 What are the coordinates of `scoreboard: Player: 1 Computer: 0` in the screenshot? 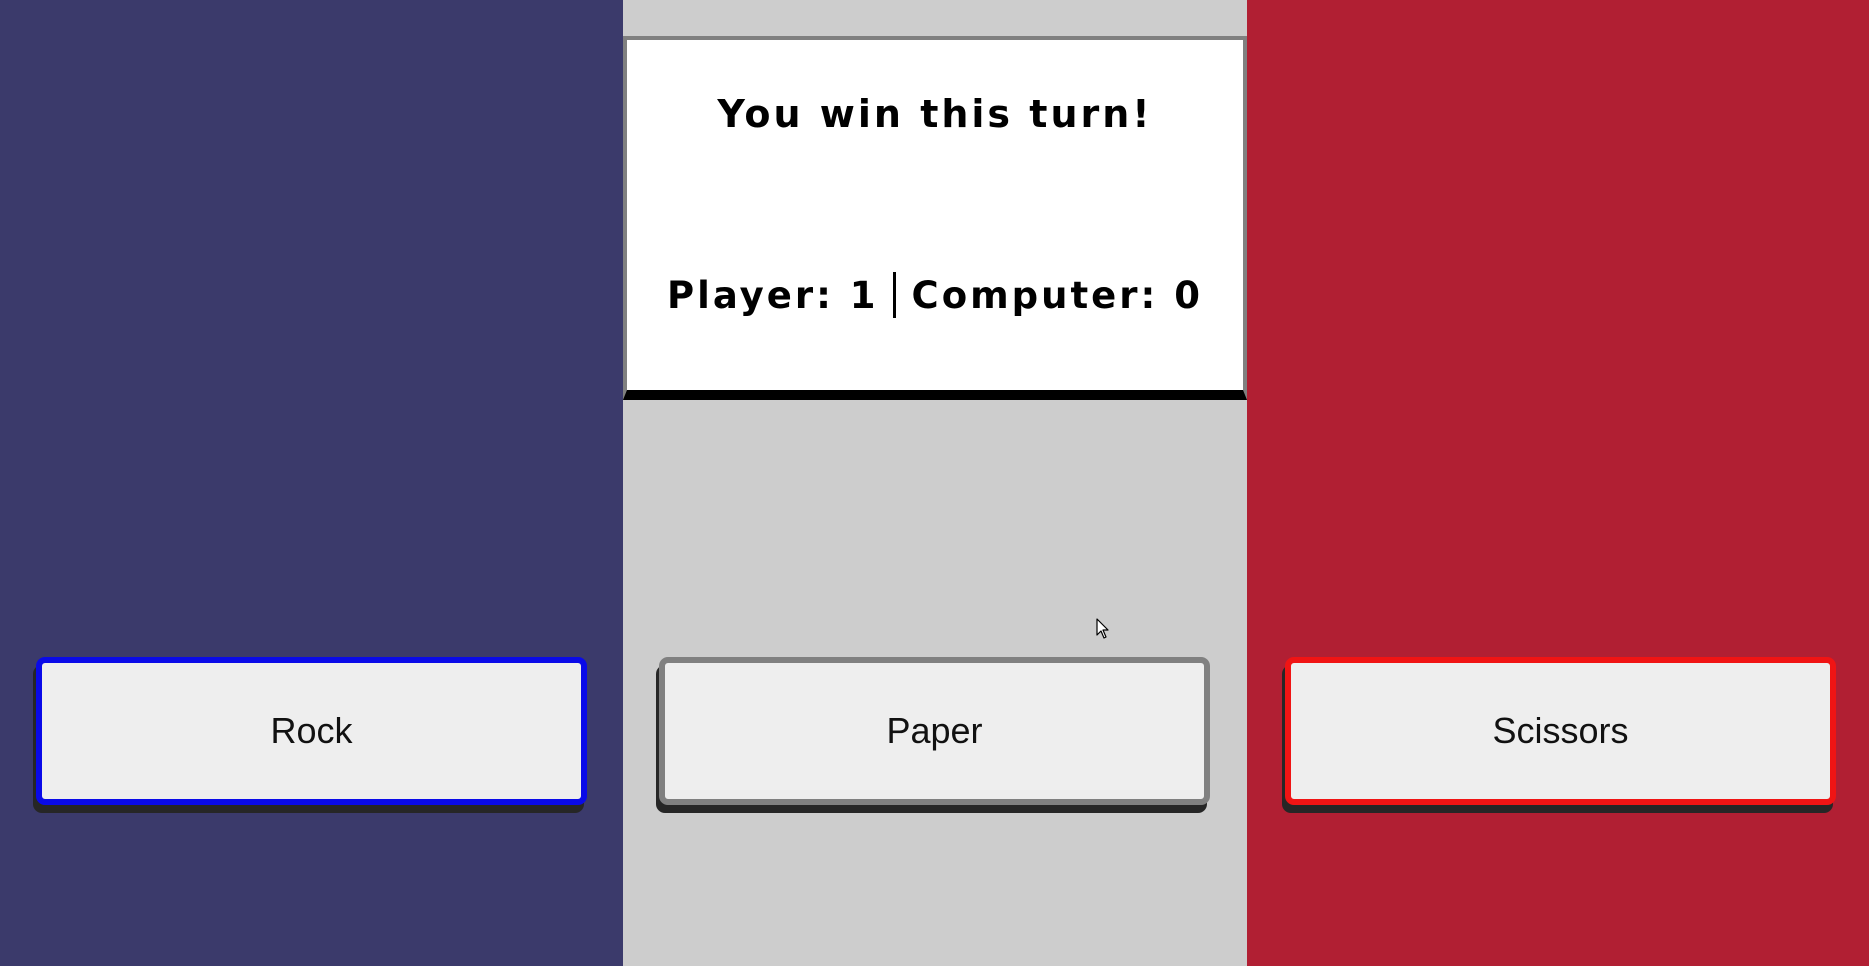 It's located at (935, 295).